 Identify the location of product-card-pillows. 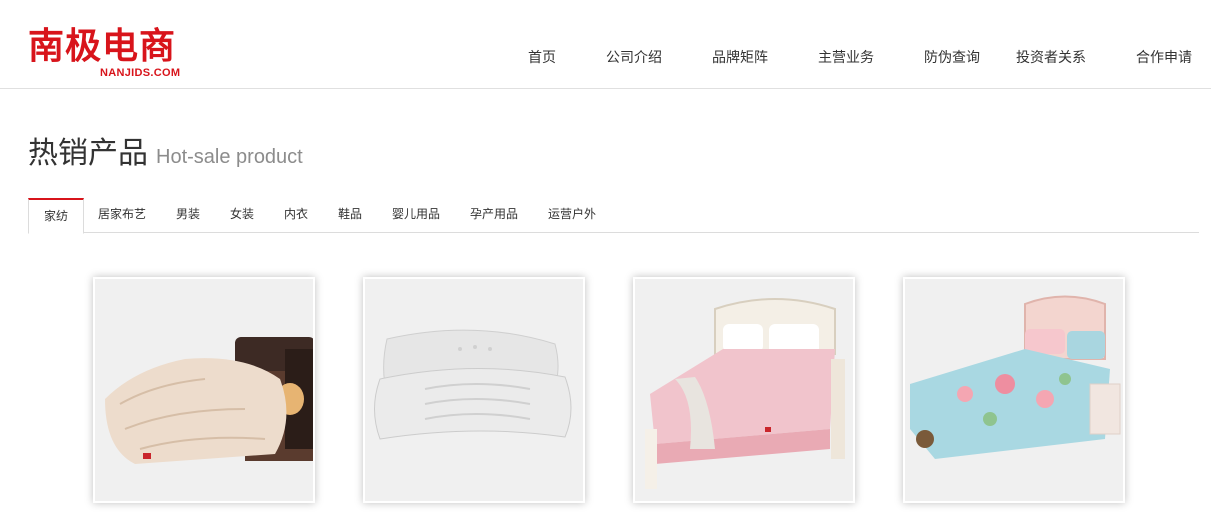
(474, 390).